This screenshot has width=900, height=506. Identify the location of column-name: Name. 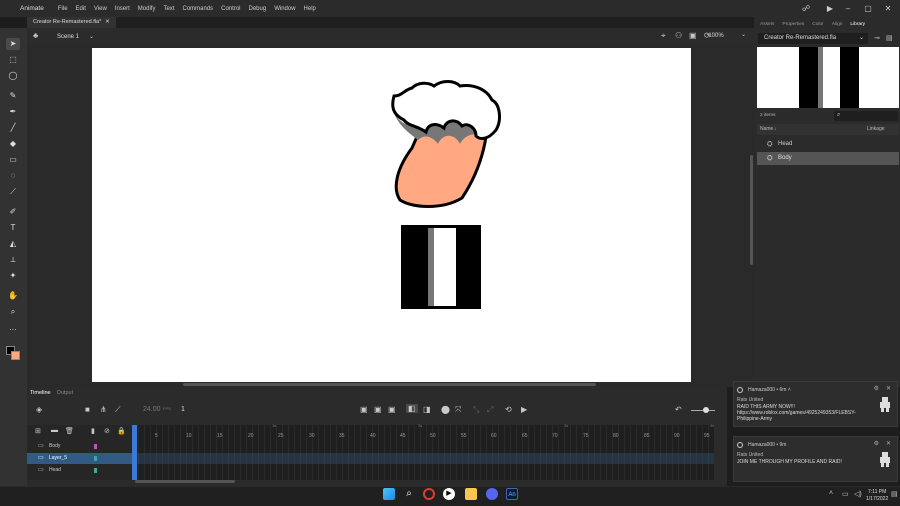
(766, 129).